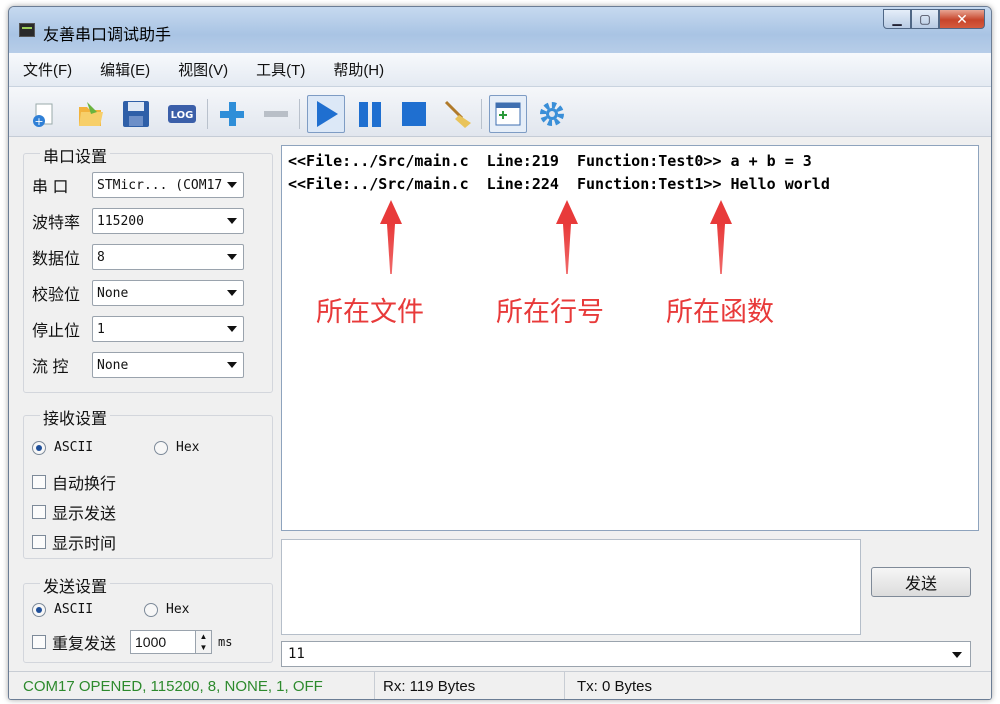  Describe the element at coordinates (280, 69) in the screenshot. I see `menu-tools: 工具(T)` at that location.